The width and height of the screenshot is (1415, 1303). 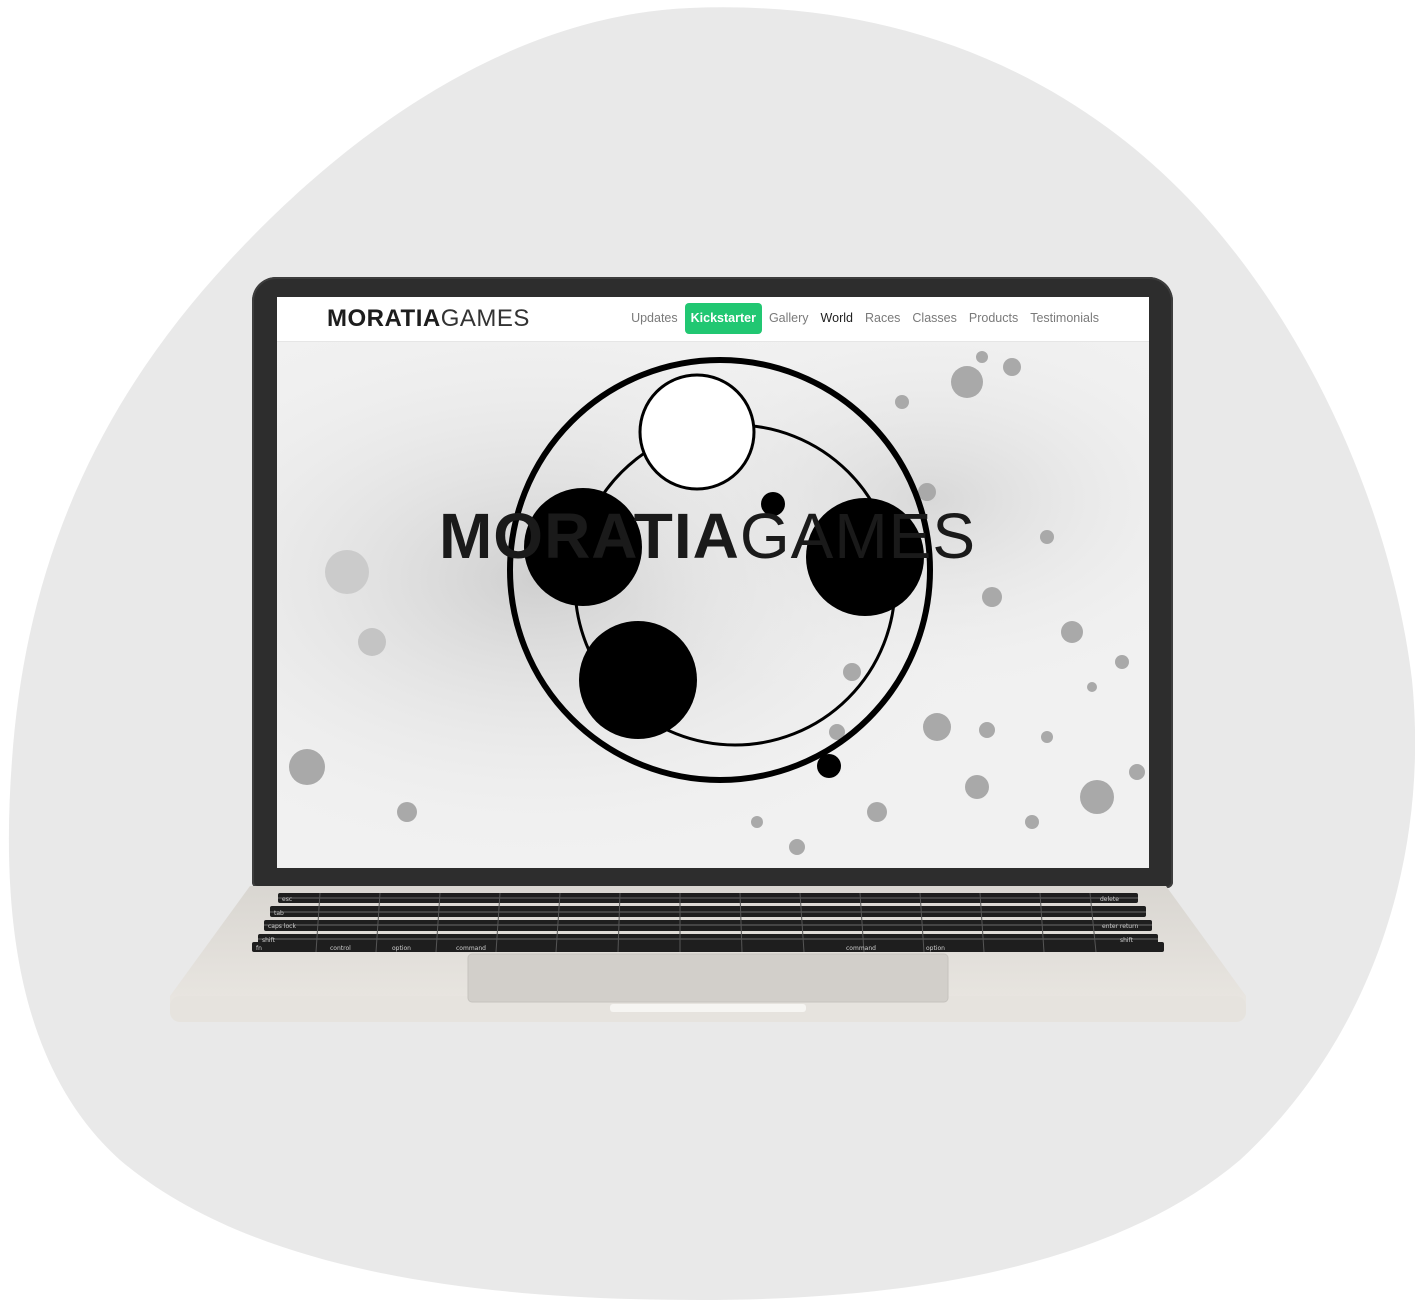 What do you see at coordinates (1120, 926) in the screenshot?
I see `key-label: enter return` at bounding box center [1120, 926].